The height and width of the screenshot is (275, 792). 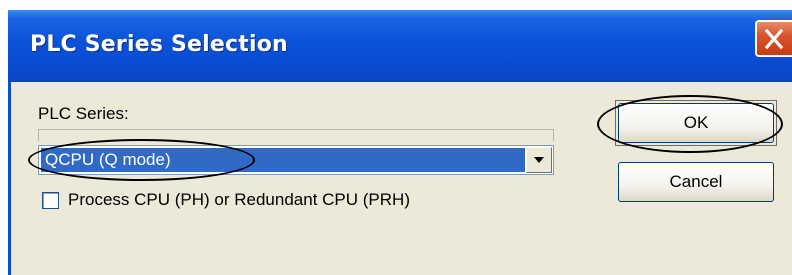 I want to click on cancel-button: Cancel, so click(x=696, y=182).